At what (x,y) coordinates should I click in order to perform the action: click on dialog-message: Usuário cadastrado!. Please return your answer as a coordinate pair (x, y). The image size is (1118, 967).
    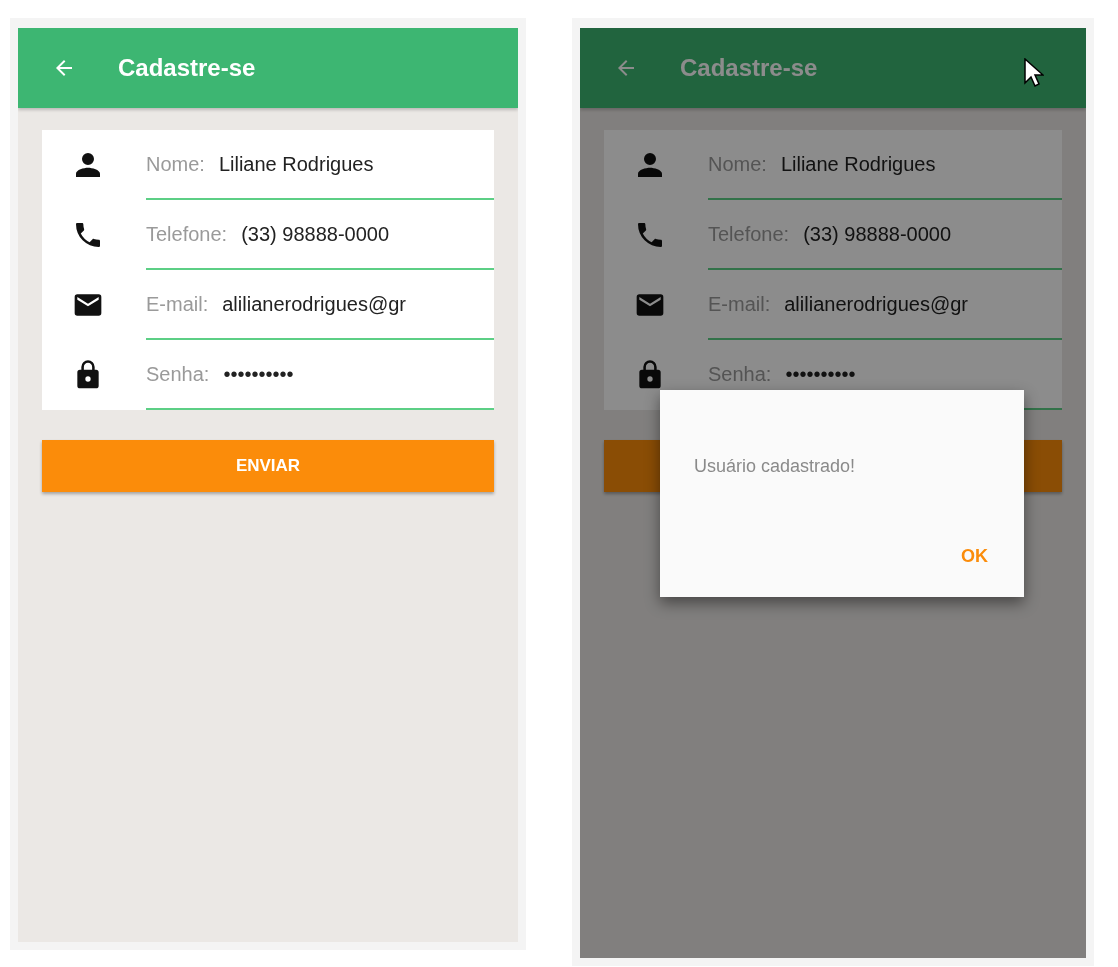
    Looking at the image, I should click on (775, 466).